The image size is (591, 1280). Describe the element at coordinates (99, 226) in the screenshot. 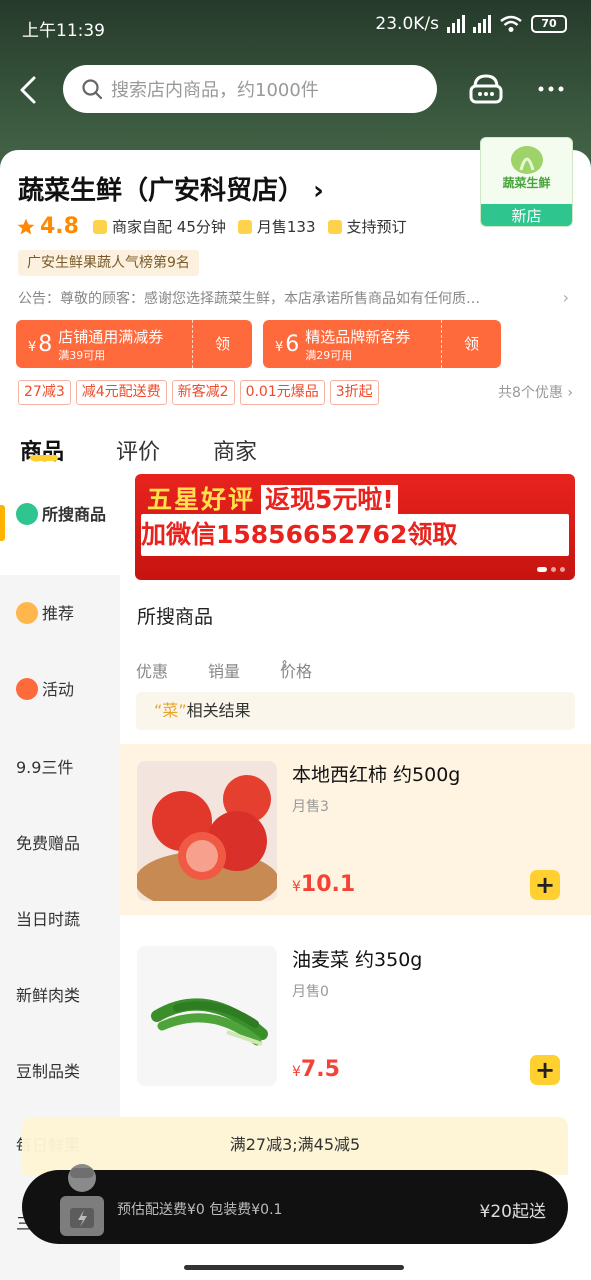

I see `delivery-icon` at that location.